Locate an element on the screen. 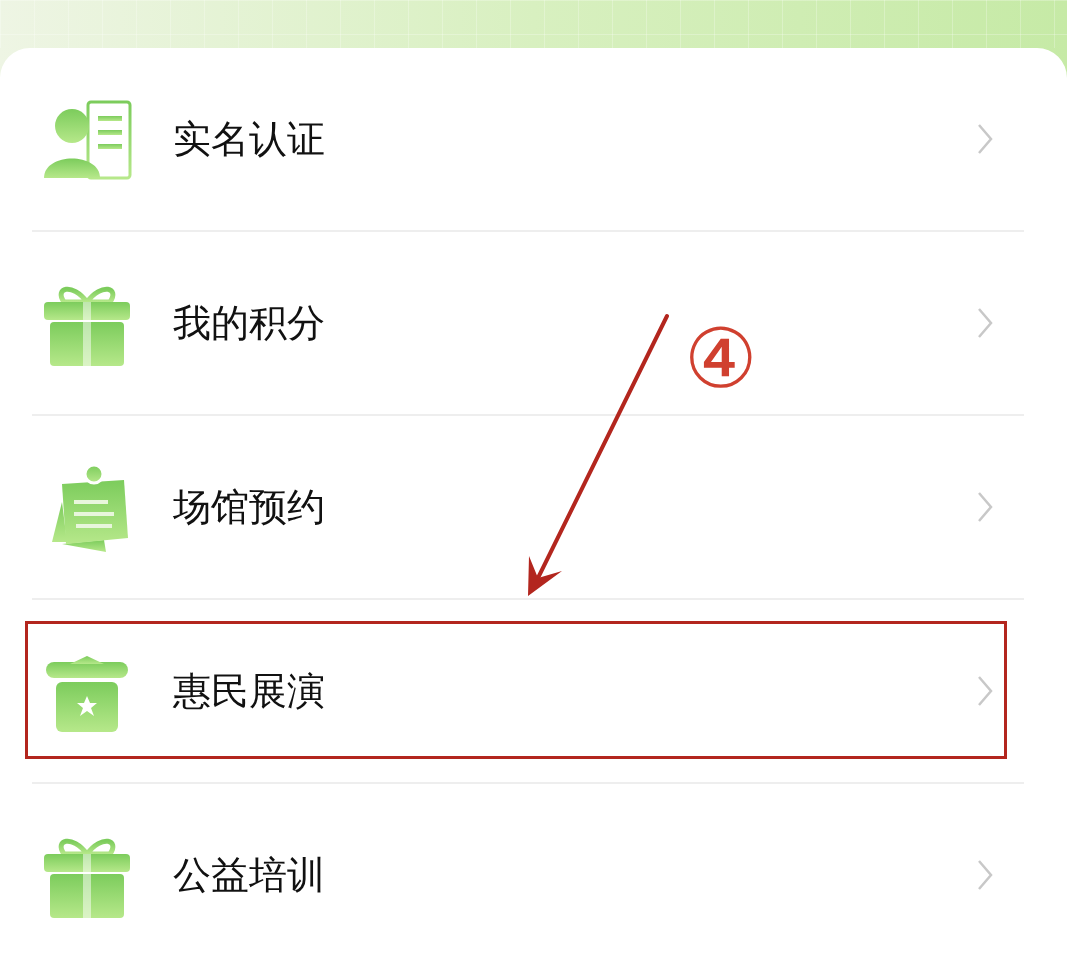 The height and width of the screenshot is (955, 1067). step-label: ④ is located at coordinates (721, 359).